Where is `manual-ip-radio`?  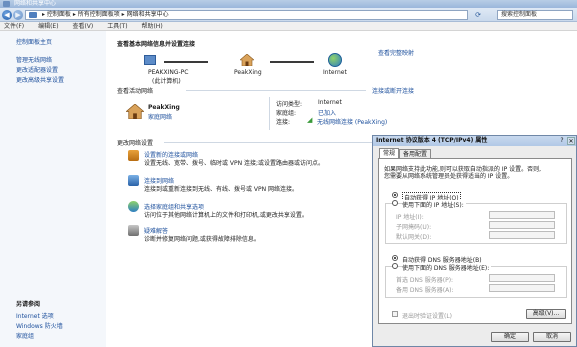
manual-ip-radio is located at coordinates (395, 203).